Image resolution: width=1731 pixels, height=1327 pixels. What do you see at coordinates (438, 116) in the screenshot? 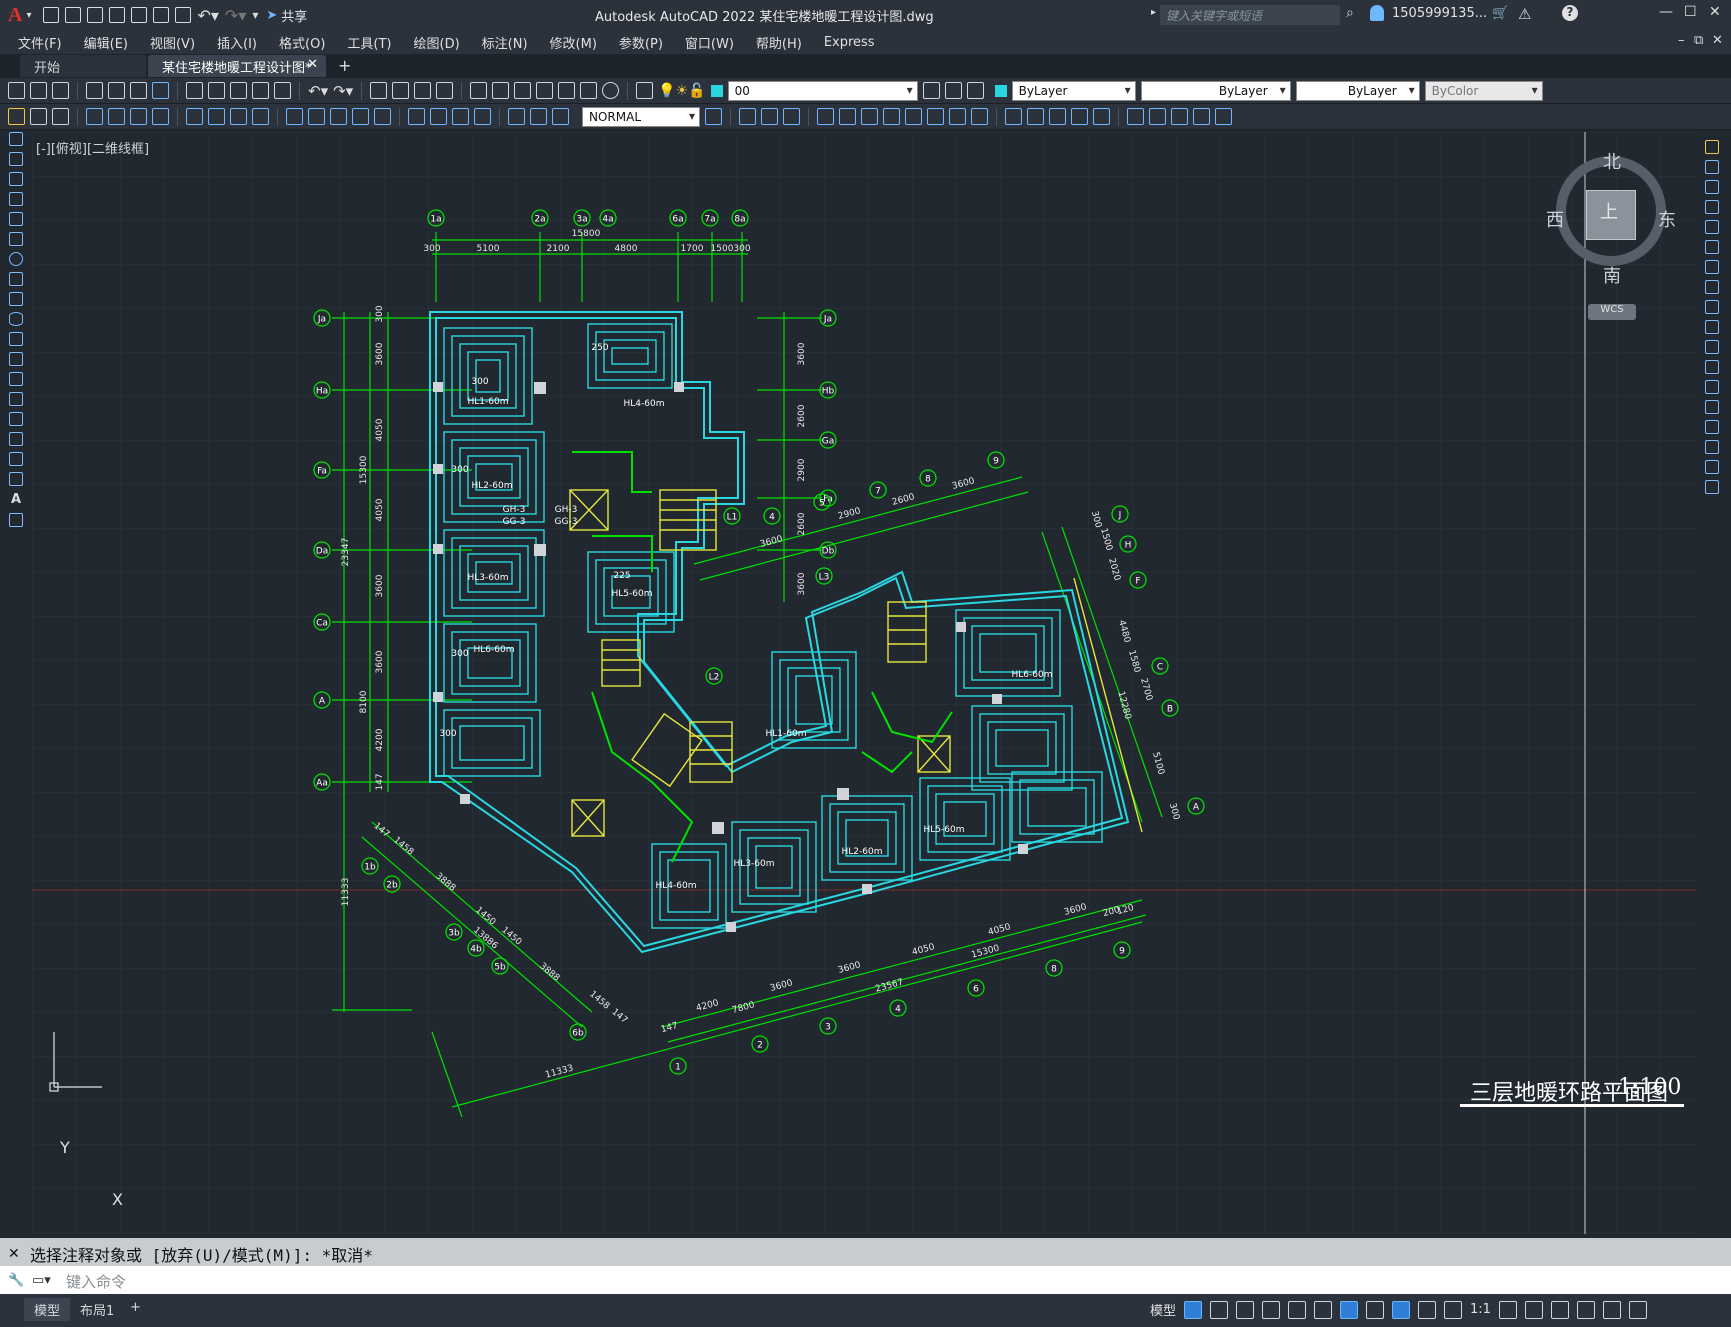
I see `center-mark-icon` at bounding box center [438, 116].